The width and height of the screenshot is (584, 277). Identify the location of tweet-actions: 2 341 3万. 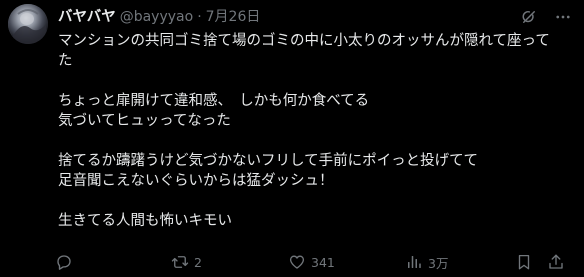
(315, 262).